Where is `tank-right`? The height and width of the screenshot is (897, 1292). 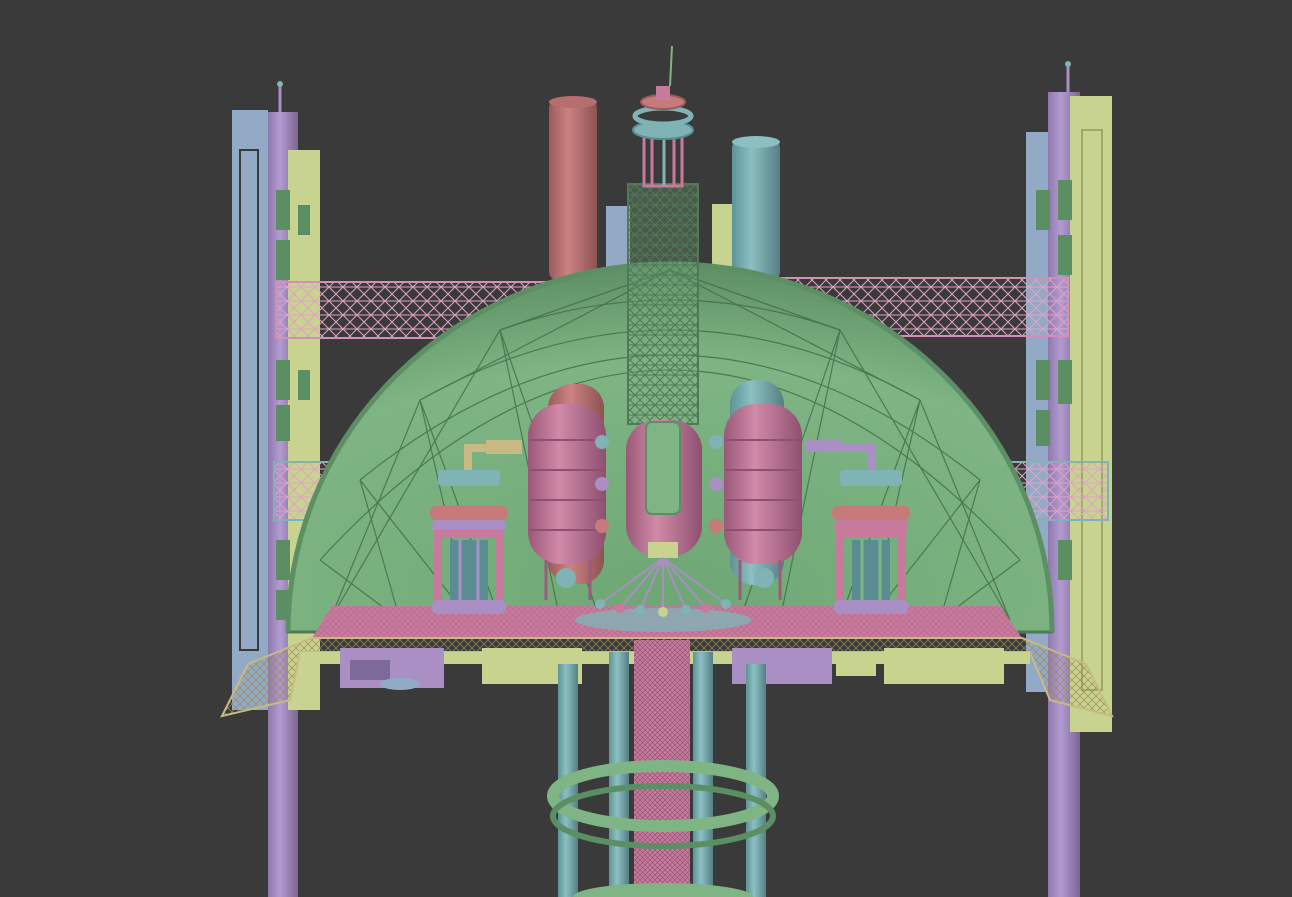
tank-right is located at coordinates (763, 484).